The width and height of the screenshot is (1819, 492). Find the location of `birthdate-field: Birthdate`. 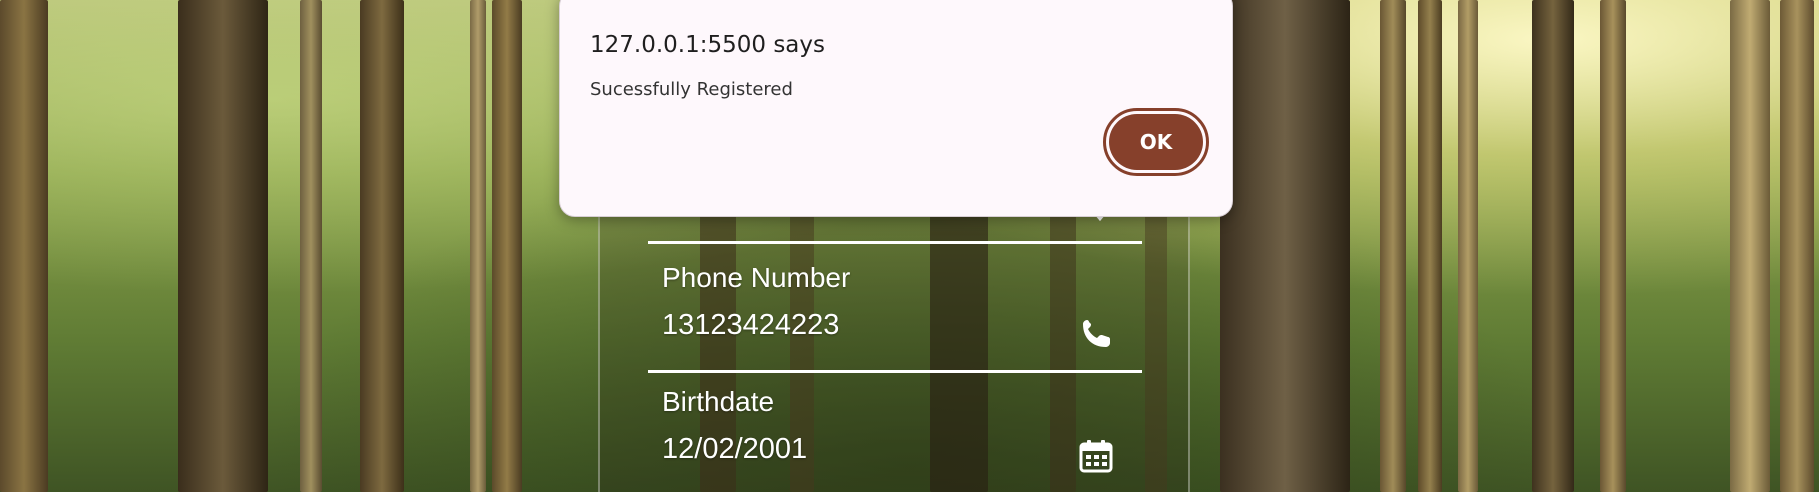

birthdate-field: Birthdate is located at coordinates (895, 431).